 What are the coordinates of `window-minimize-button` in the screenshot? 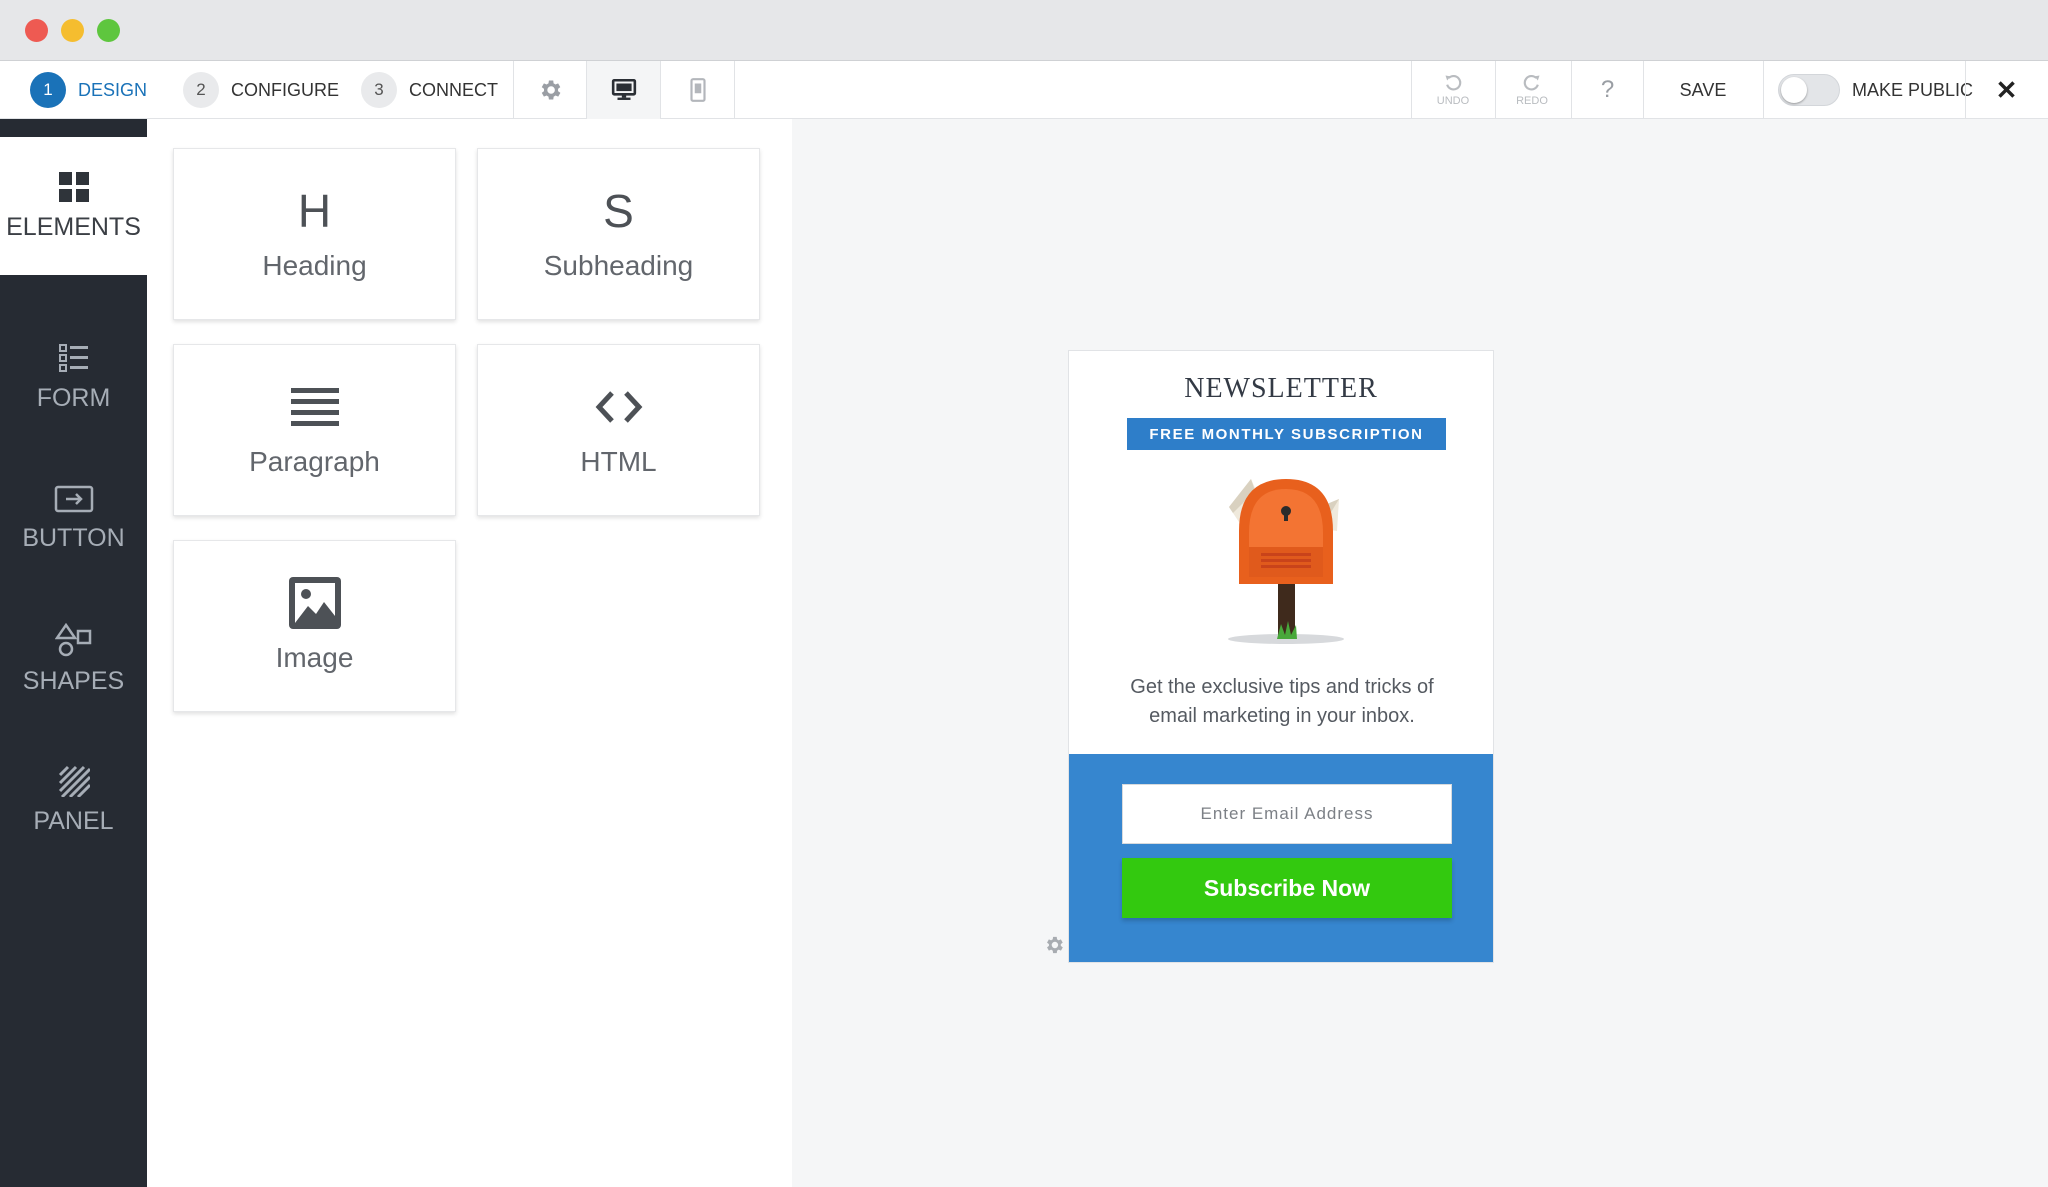 It's located at (72, 30).